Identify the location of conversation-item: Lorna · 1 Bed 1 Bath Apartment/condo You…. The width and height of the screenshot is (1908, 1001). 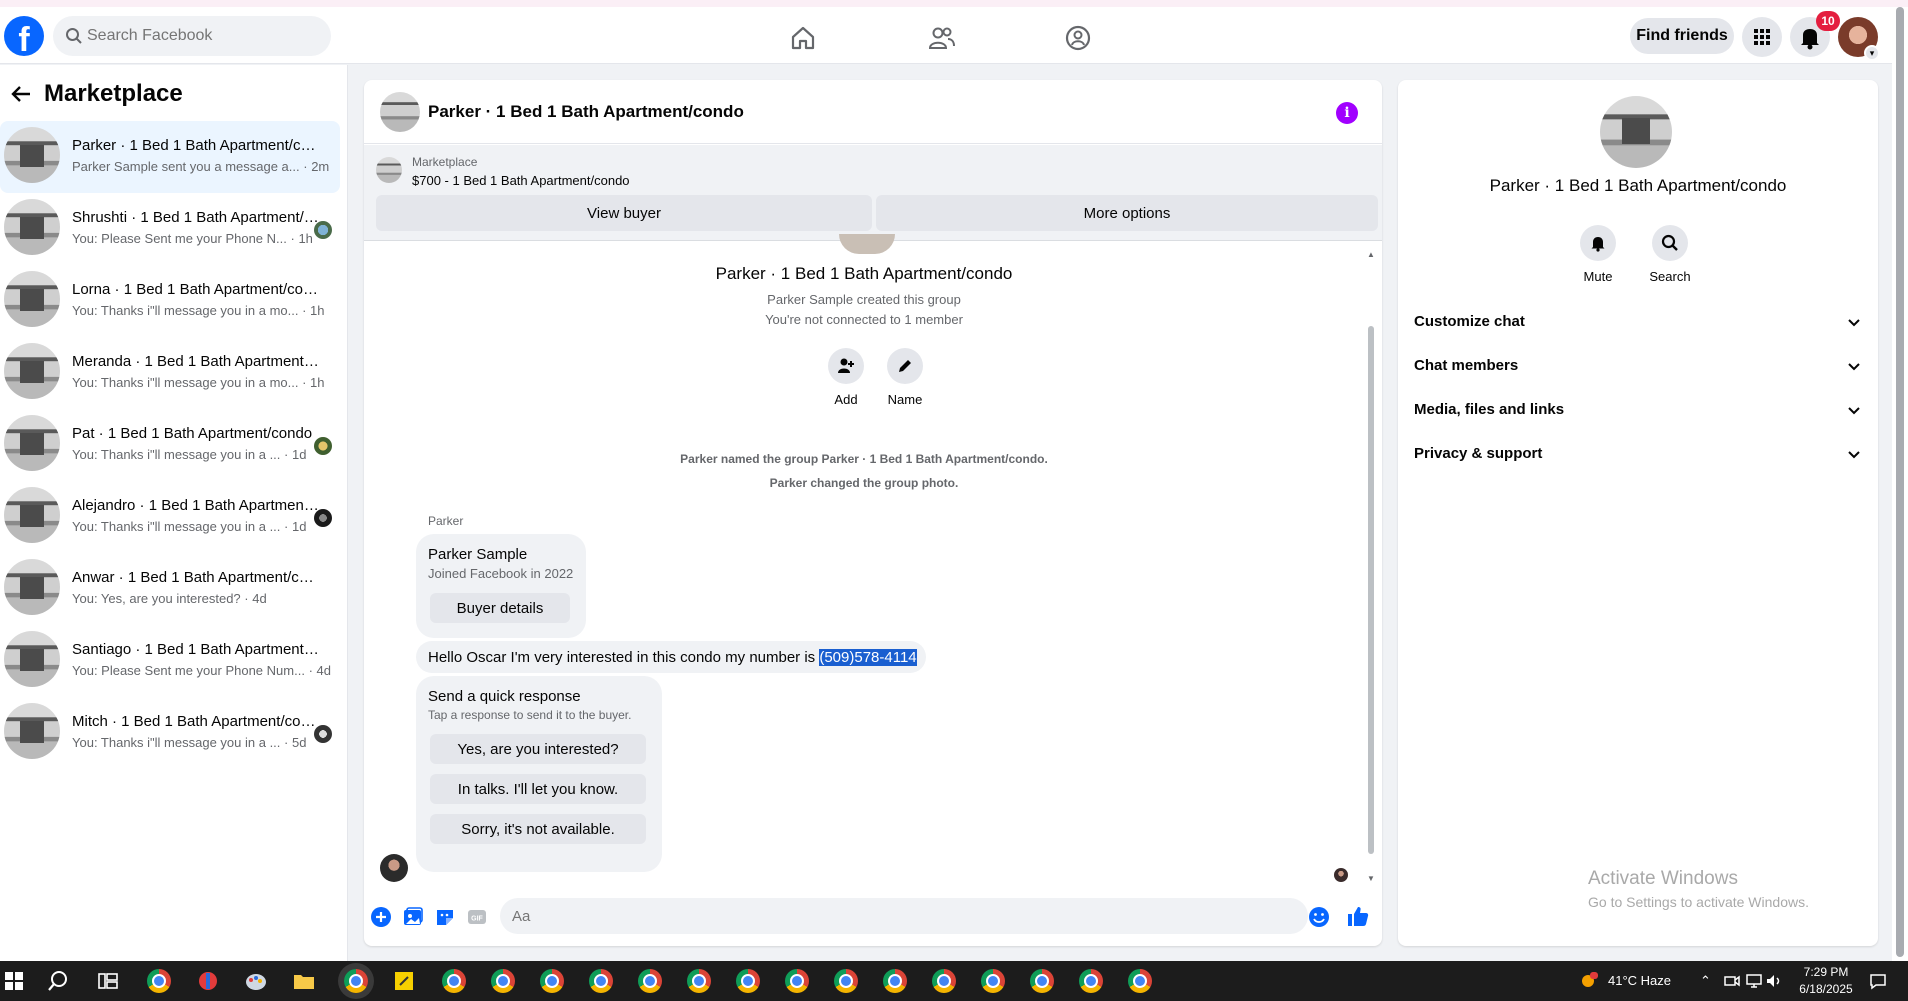
(170, 301).